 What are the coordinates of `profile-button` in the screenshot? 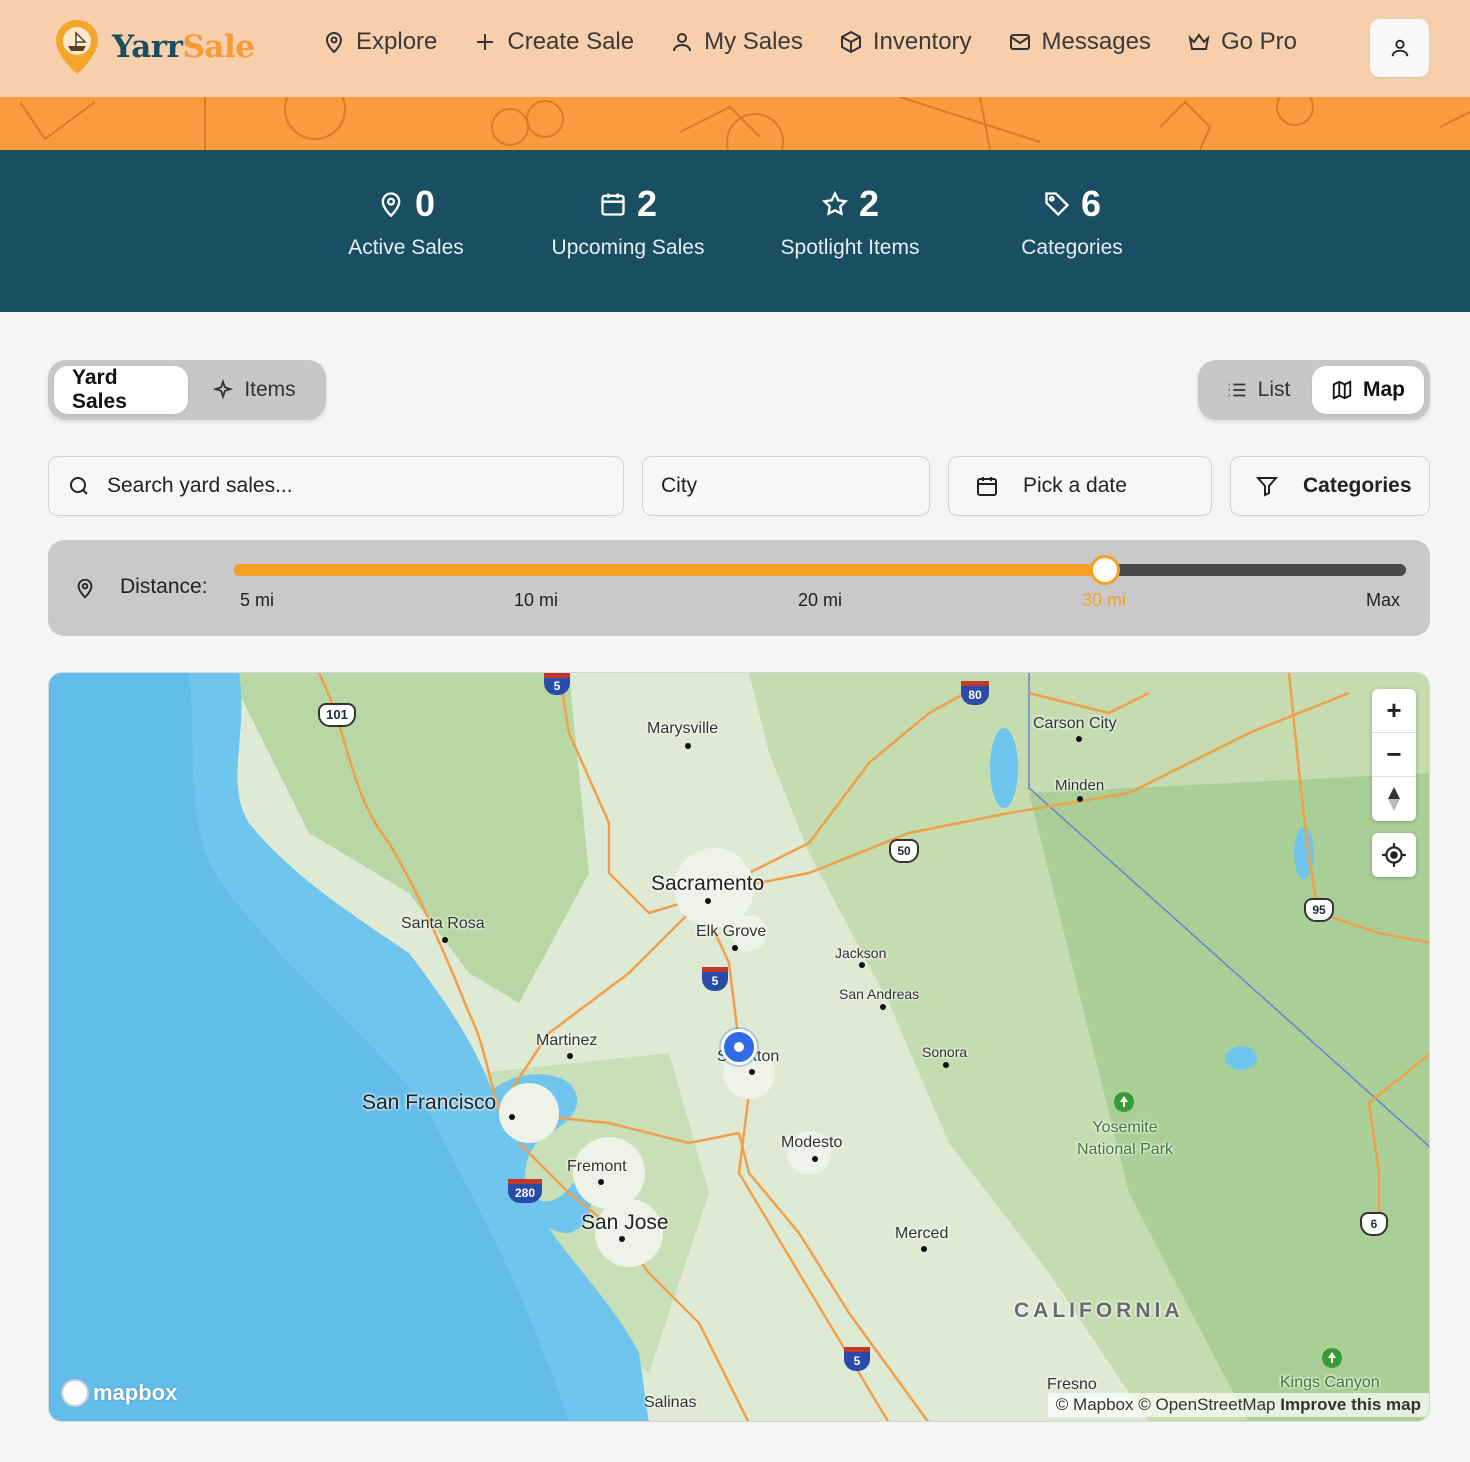 It's located at (1399, 48).